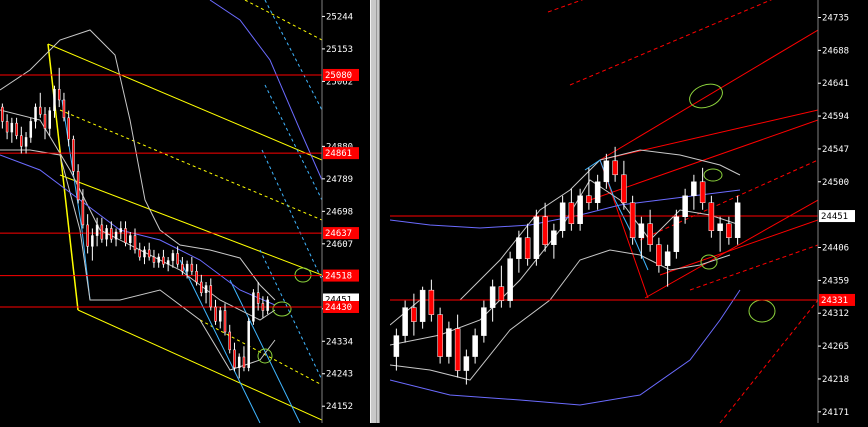  Describe the element at coordinates (835, 84) in the screenshot. I see `right-tick-label: 24641` at that location.